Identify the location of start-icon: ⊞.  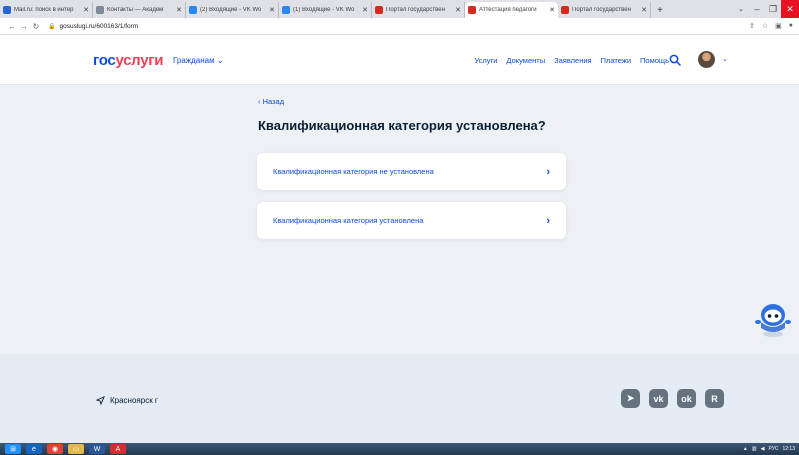
(13, 449).